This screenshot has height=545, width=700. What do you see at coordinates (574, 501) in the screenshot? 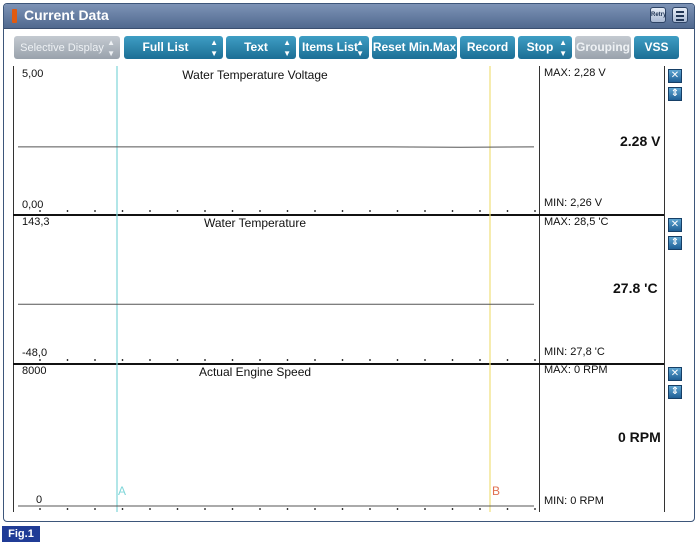
I see `min-readout: MIN: 0 RPM` at bounding box center [574, 501].